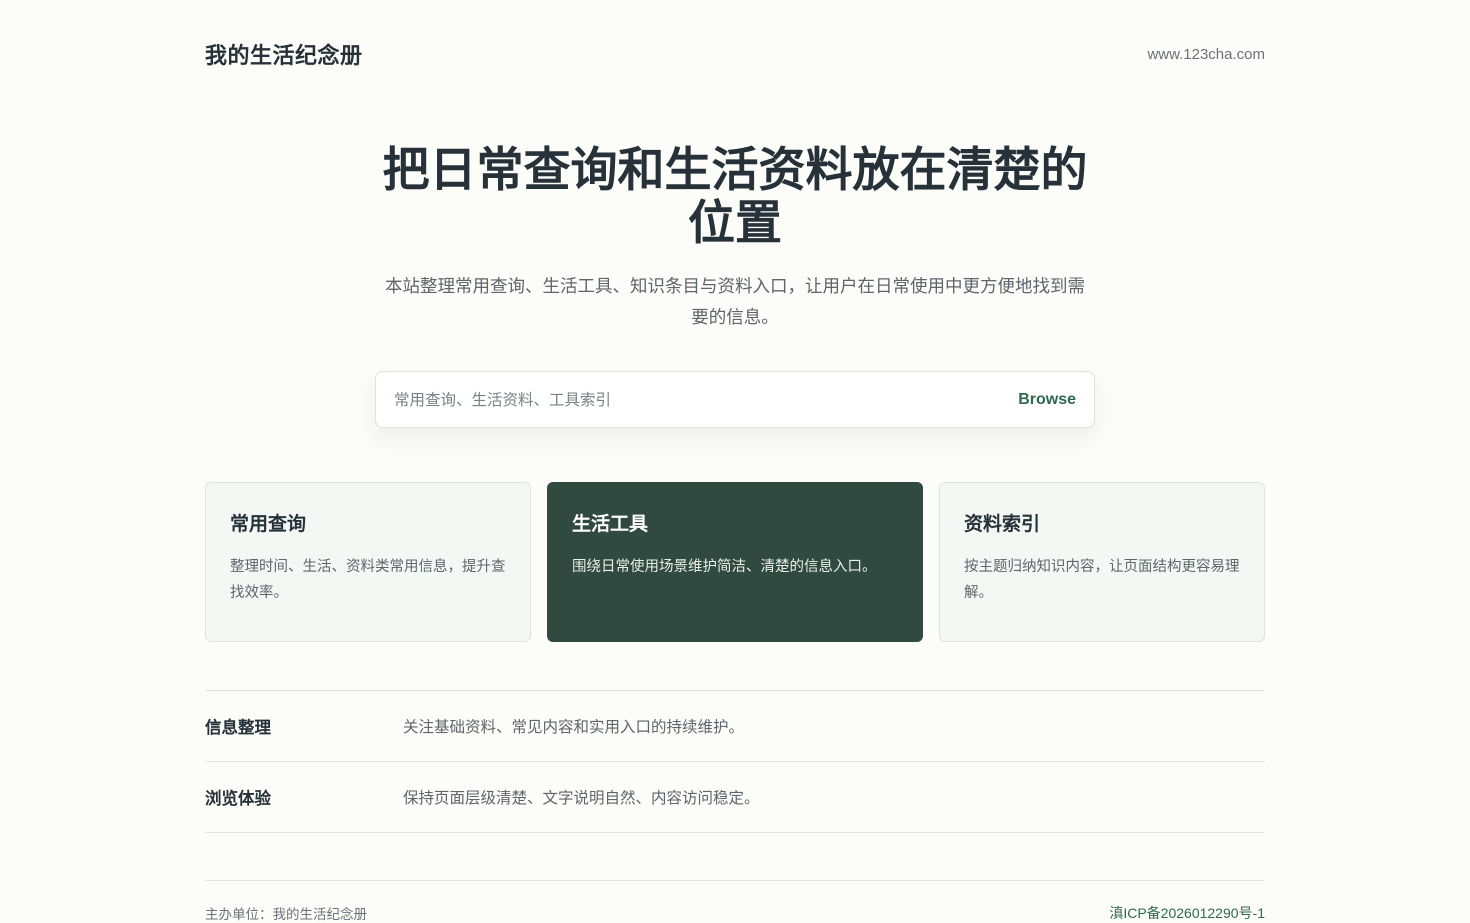 The height and width of the screenshot is (923, 1470). I want to click on browse-button: Browse, so click(1047, 400).